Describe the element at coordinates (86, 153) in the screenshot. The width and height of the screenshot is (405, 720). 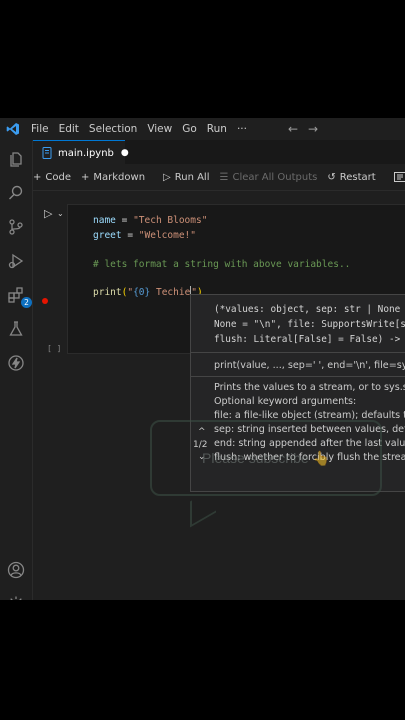
I see `tab-label: main.ipynb` at that location.